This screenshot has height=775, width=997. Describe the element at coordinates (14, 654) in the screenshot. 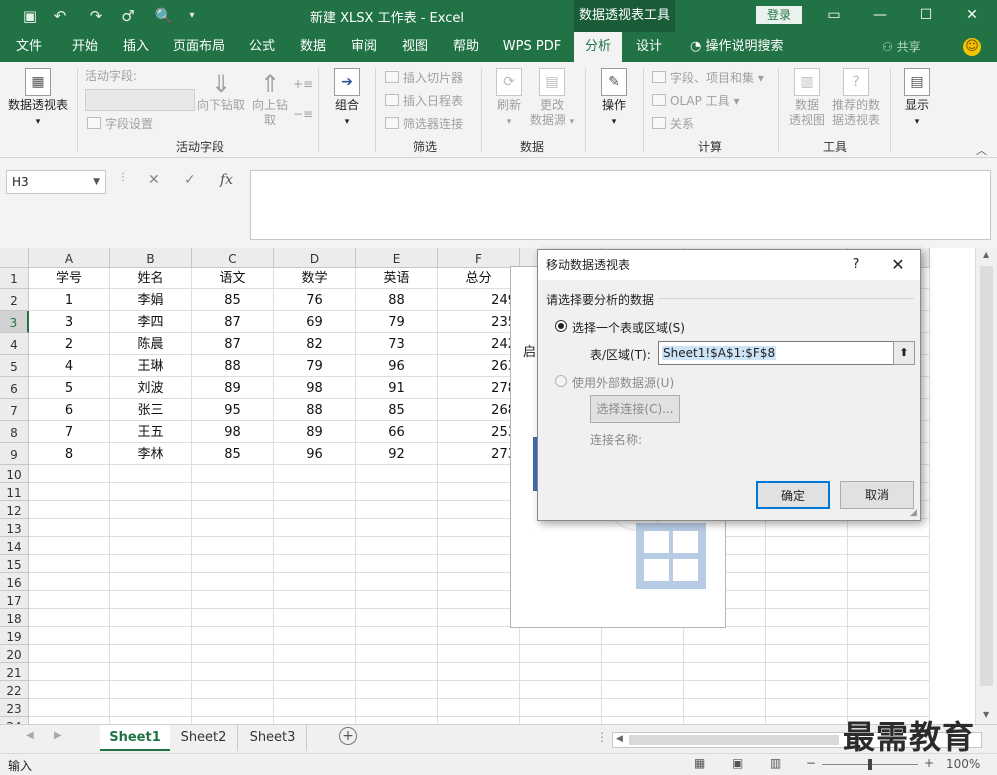

I see `row-header-20: 20` at that location.